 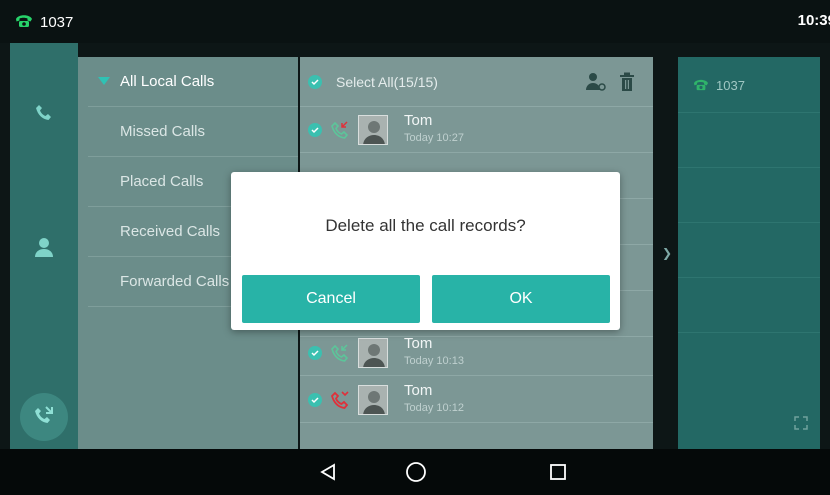 I want to click on status-extension: 1037, so click(x=43, y=22).